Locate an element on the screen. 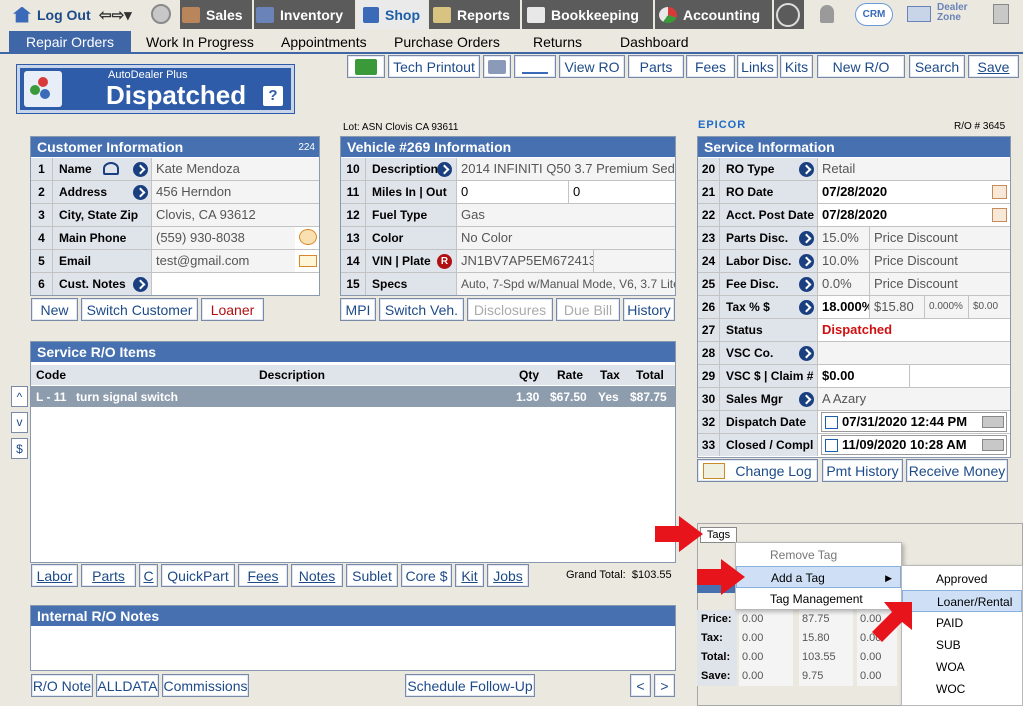 The width and height of the screenshot is (1023, 706). tech-printout-button: Tech Printout is located at coordinates (434, 66).